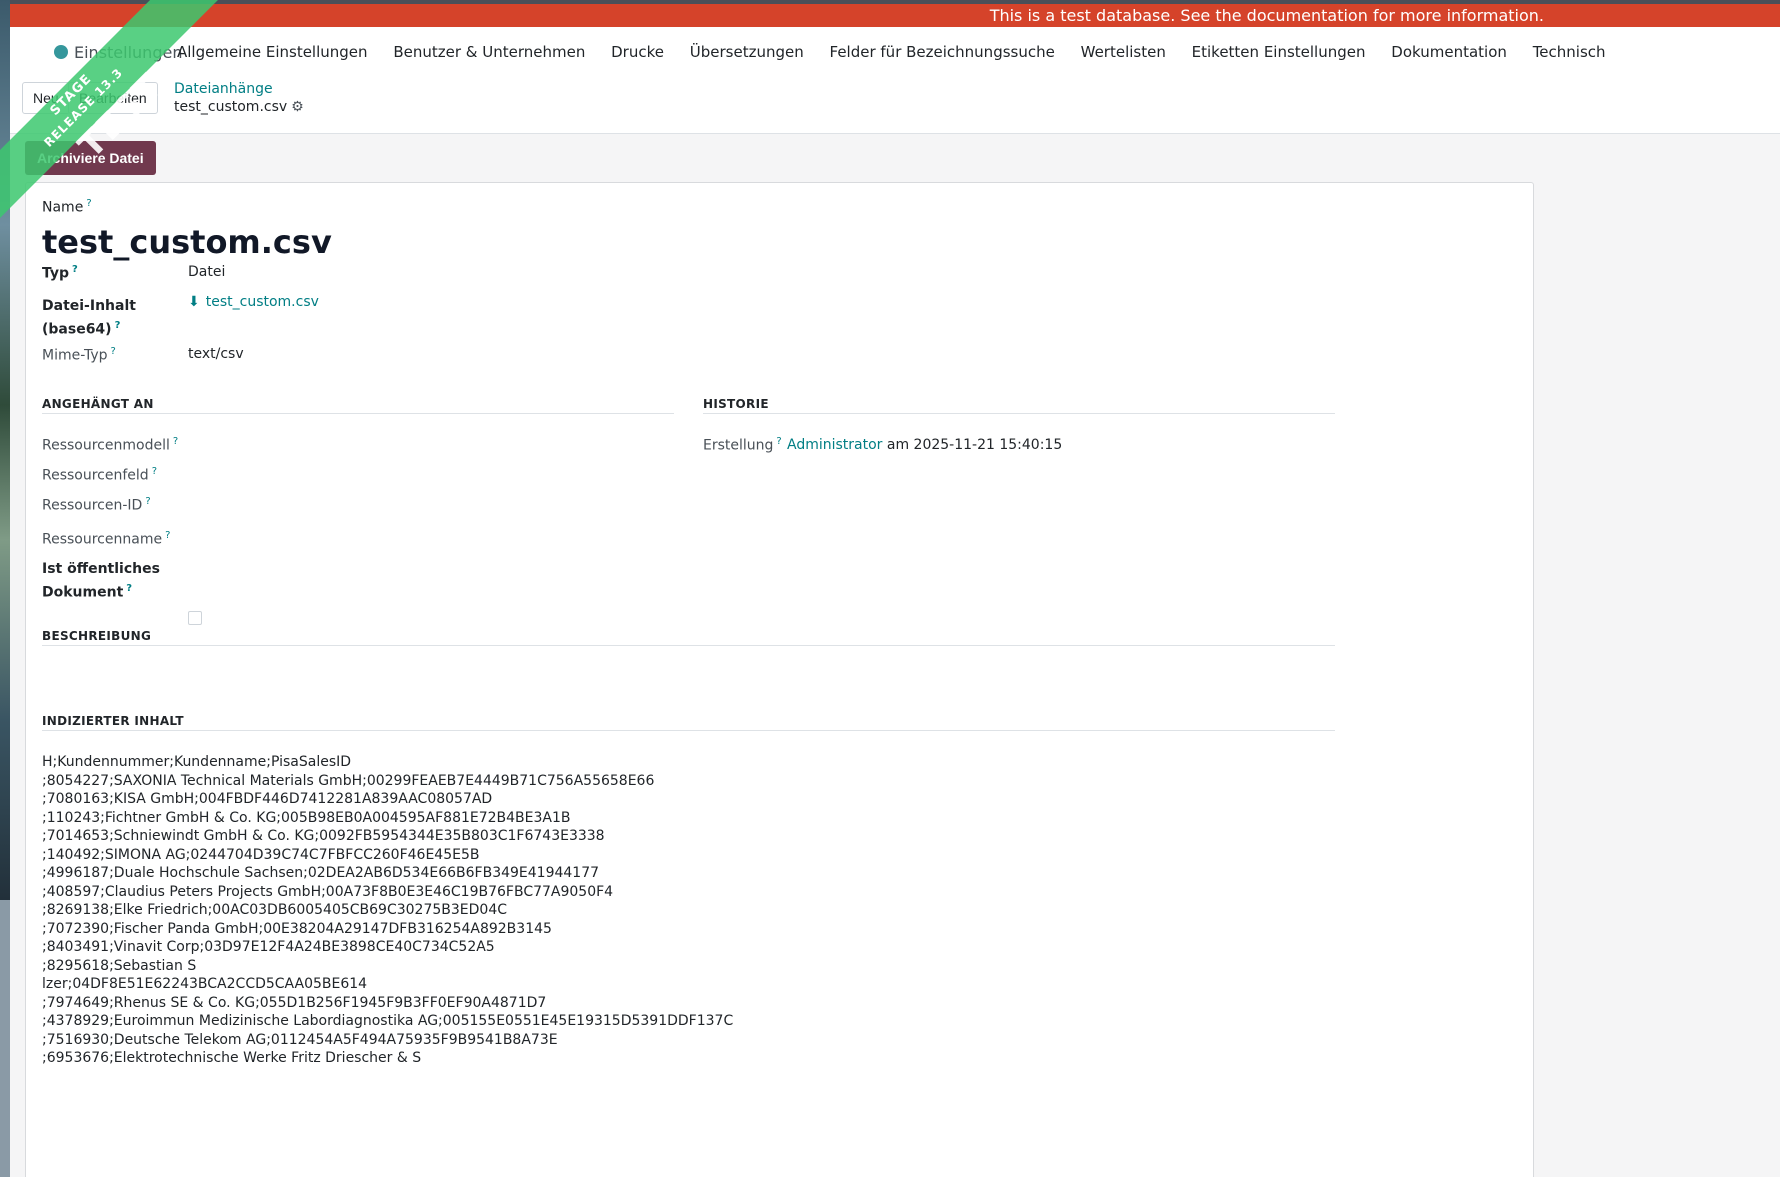 This screenshot has width=1780, height=1177. I want to click on creator-link: Administrator, so click(834, 445).